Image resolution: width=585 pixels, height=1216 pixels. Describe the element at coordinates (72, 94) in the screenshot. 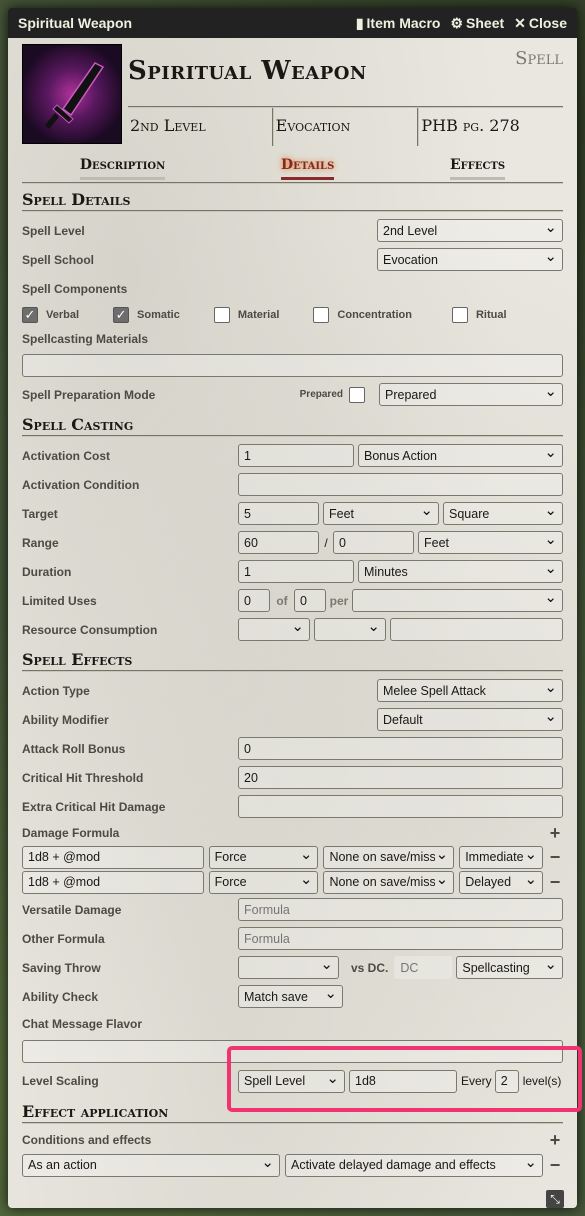

I see `spell-portrait` at that location.